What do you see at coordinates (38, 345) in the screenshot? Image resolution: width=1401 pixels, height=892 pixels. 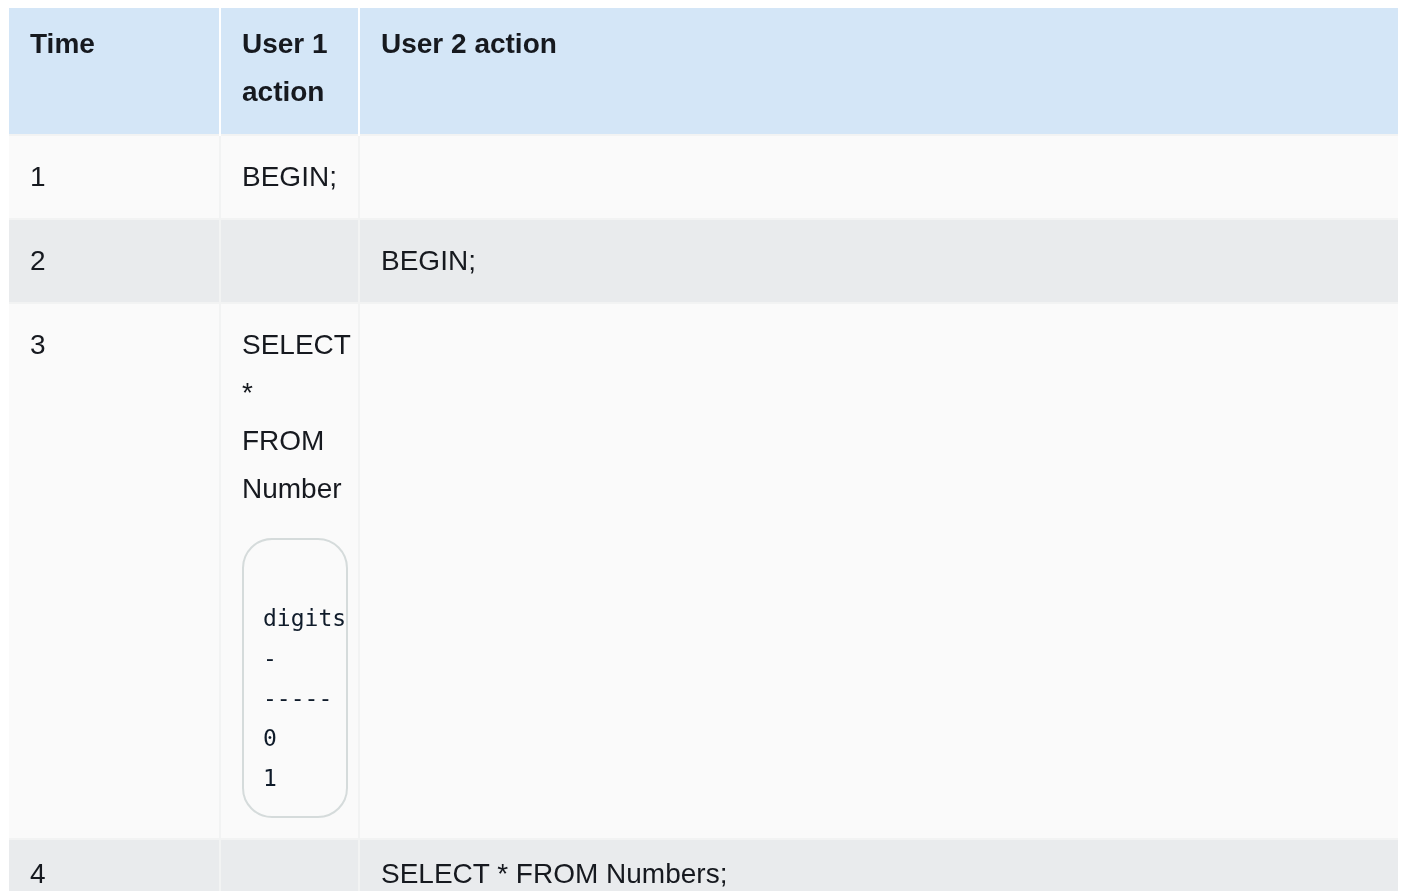 I see `cell-text: 3` at bounding box center [38, 345].